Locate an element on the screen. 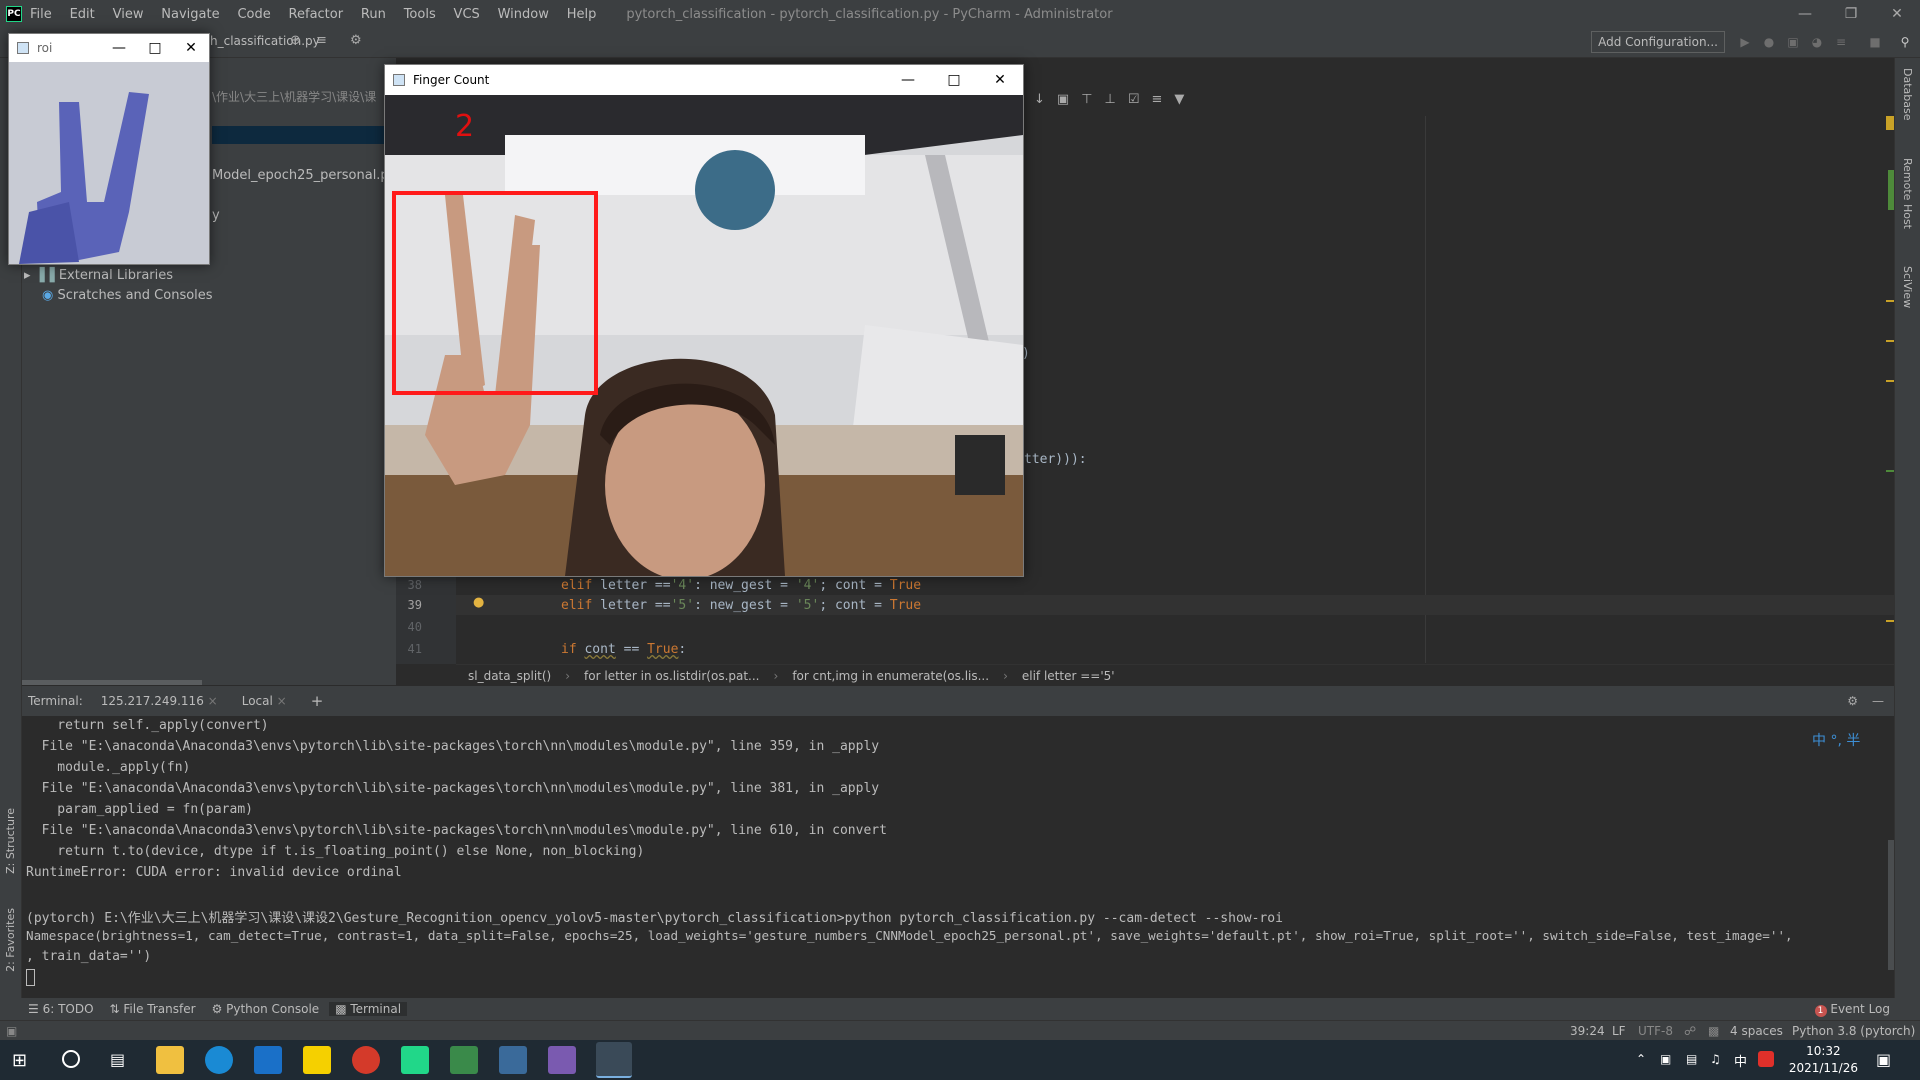  stop-icon: ■ is located at coordinates (1875, 42).